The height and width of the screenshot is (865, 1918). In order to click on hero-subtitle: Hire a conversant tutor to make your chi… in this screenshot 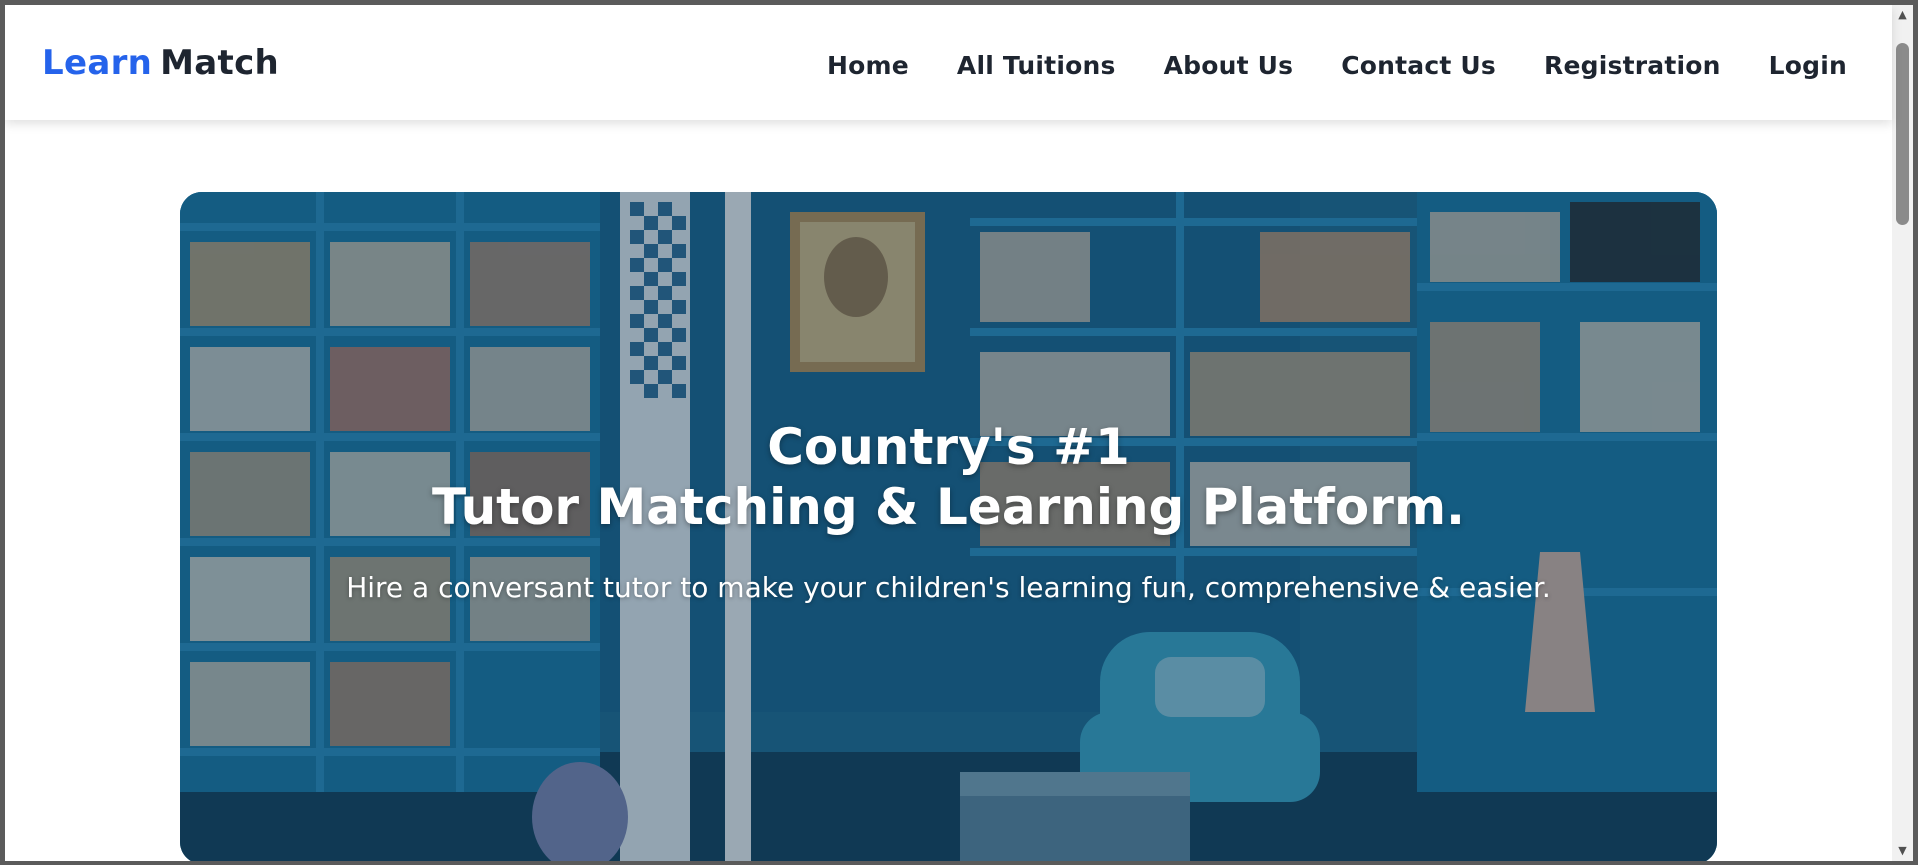, I will do `click(948, 587)`.